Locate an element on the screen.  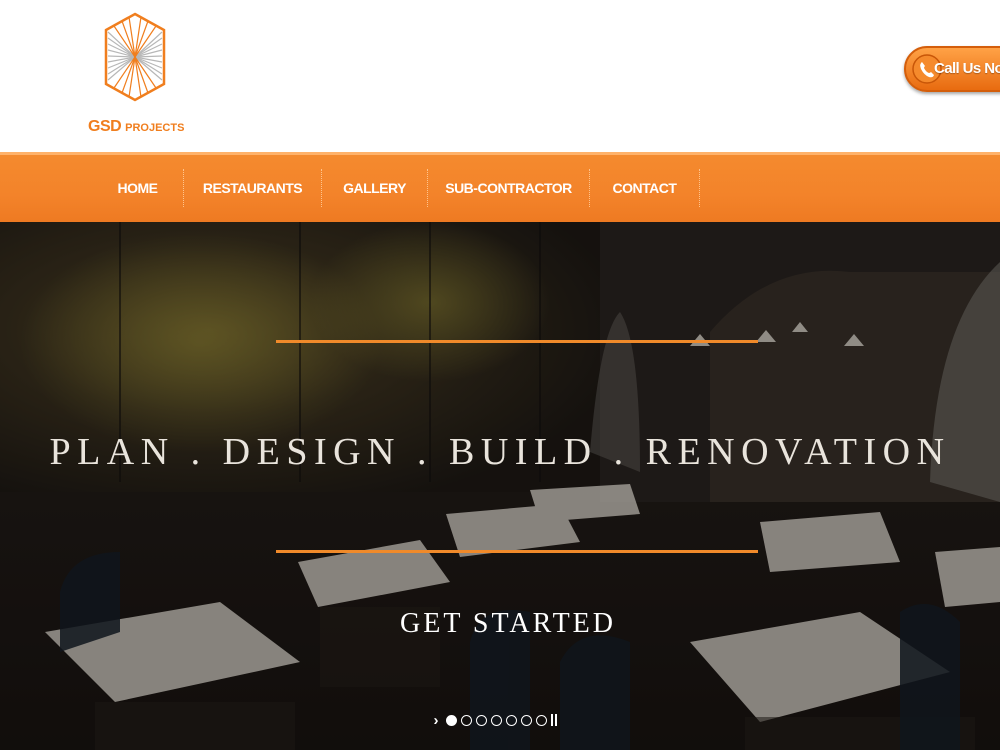
call-us-now-button: Call Us Now is located at coordinates (952, 69).